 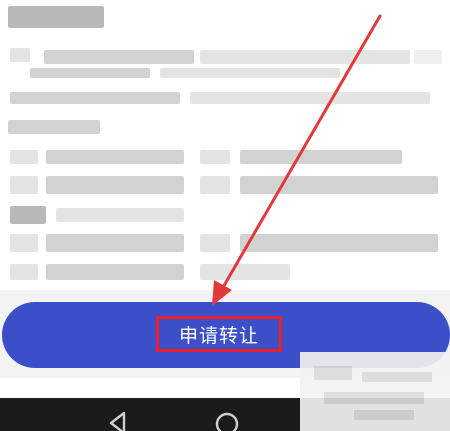 What do you see at coordinates (375, 391) in the screenshot?
I see `watermark` at bounding box center [375, 391].